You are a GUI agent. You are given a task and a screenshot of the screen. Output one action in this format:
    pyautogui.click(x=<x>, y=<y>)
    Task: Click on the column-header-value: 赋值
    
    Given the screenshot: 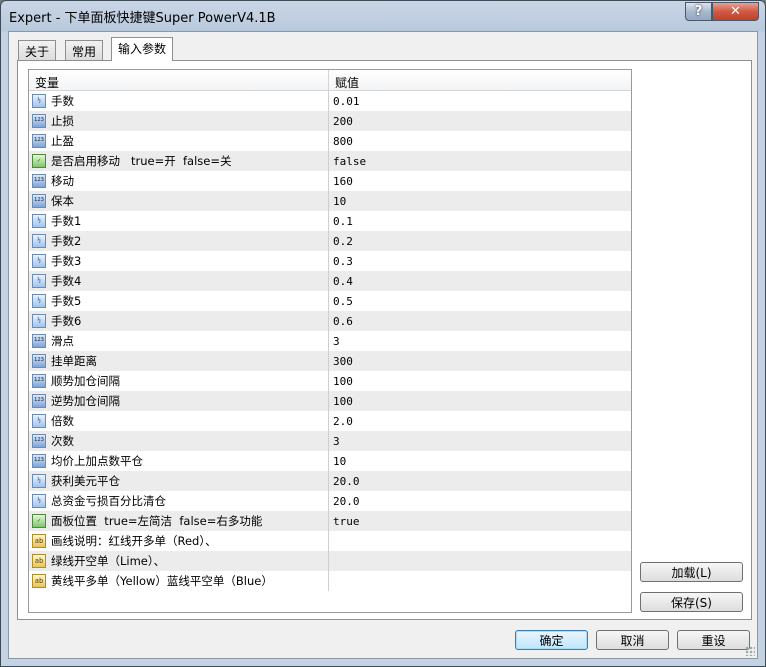 What is the action you would take?
    pyautogui.click(x=480, y=80)
    